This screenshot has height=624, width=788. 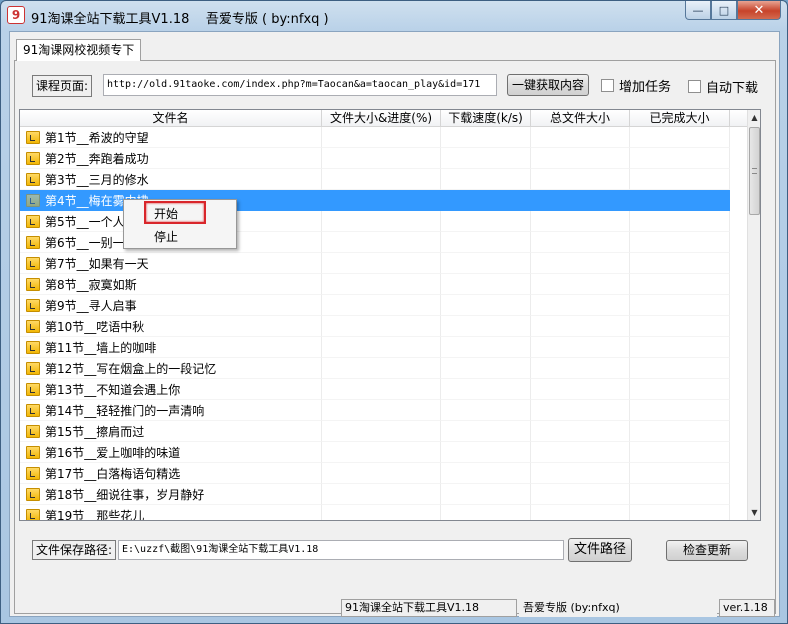 What do you see at coordinates (166, 236) in the screenshot?
I see `context-menu-stop: 停止` at bounding box center [166, 236].